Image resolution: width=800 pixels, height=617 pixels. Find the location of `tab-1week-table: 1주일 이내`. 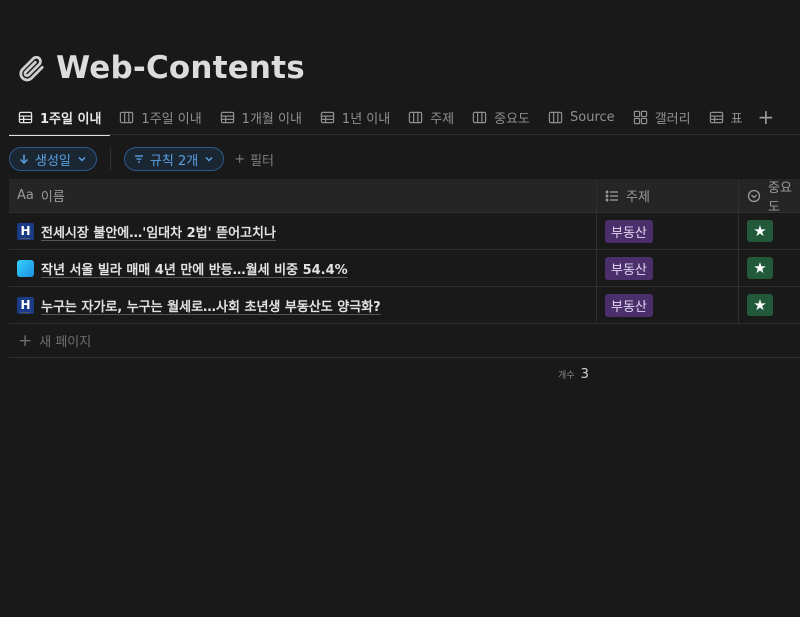

tab-1week-table: 1주일 이내 is located at coordinates (60, 119).